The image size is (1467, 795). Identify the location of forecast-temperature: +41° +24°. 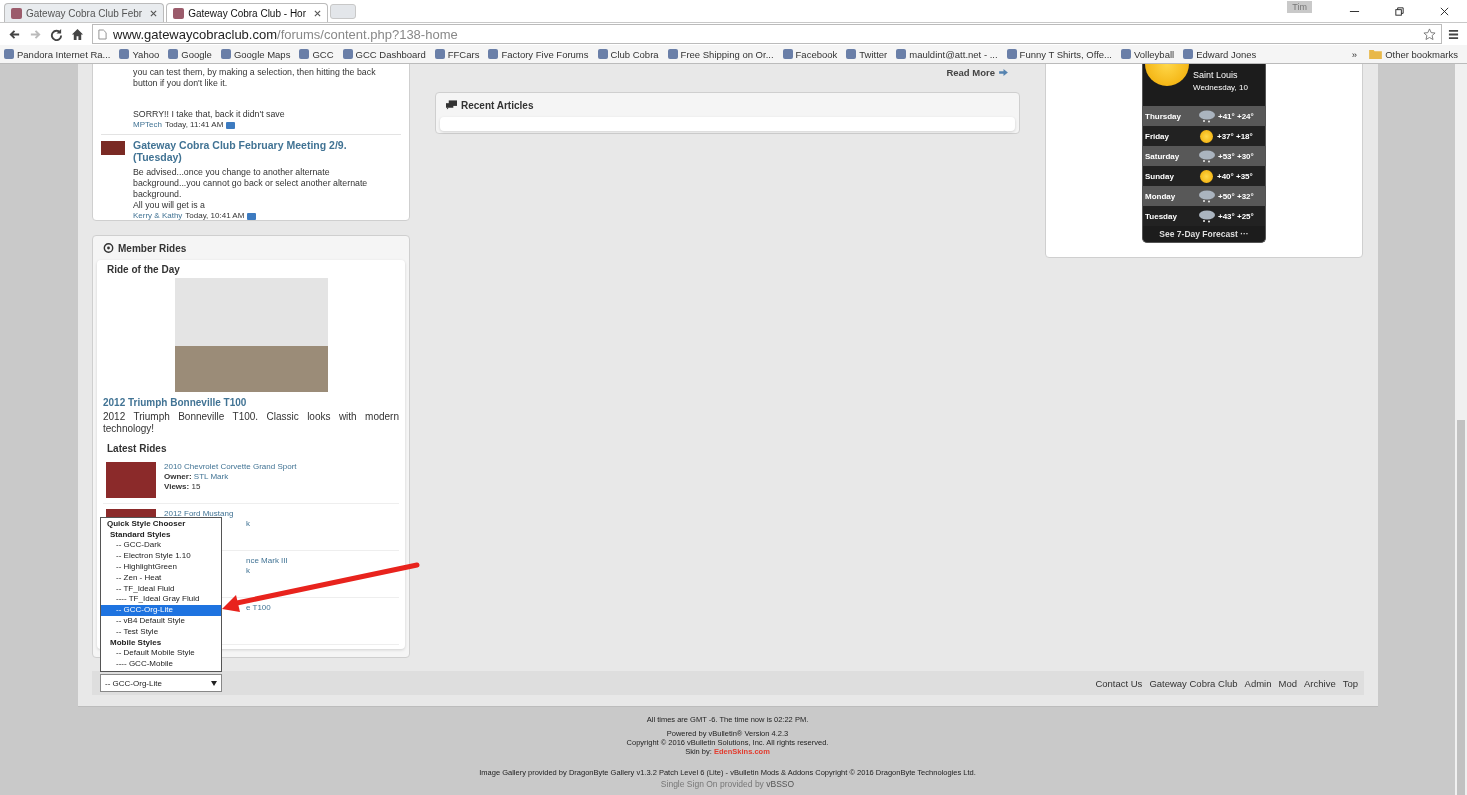
(1236, 116).